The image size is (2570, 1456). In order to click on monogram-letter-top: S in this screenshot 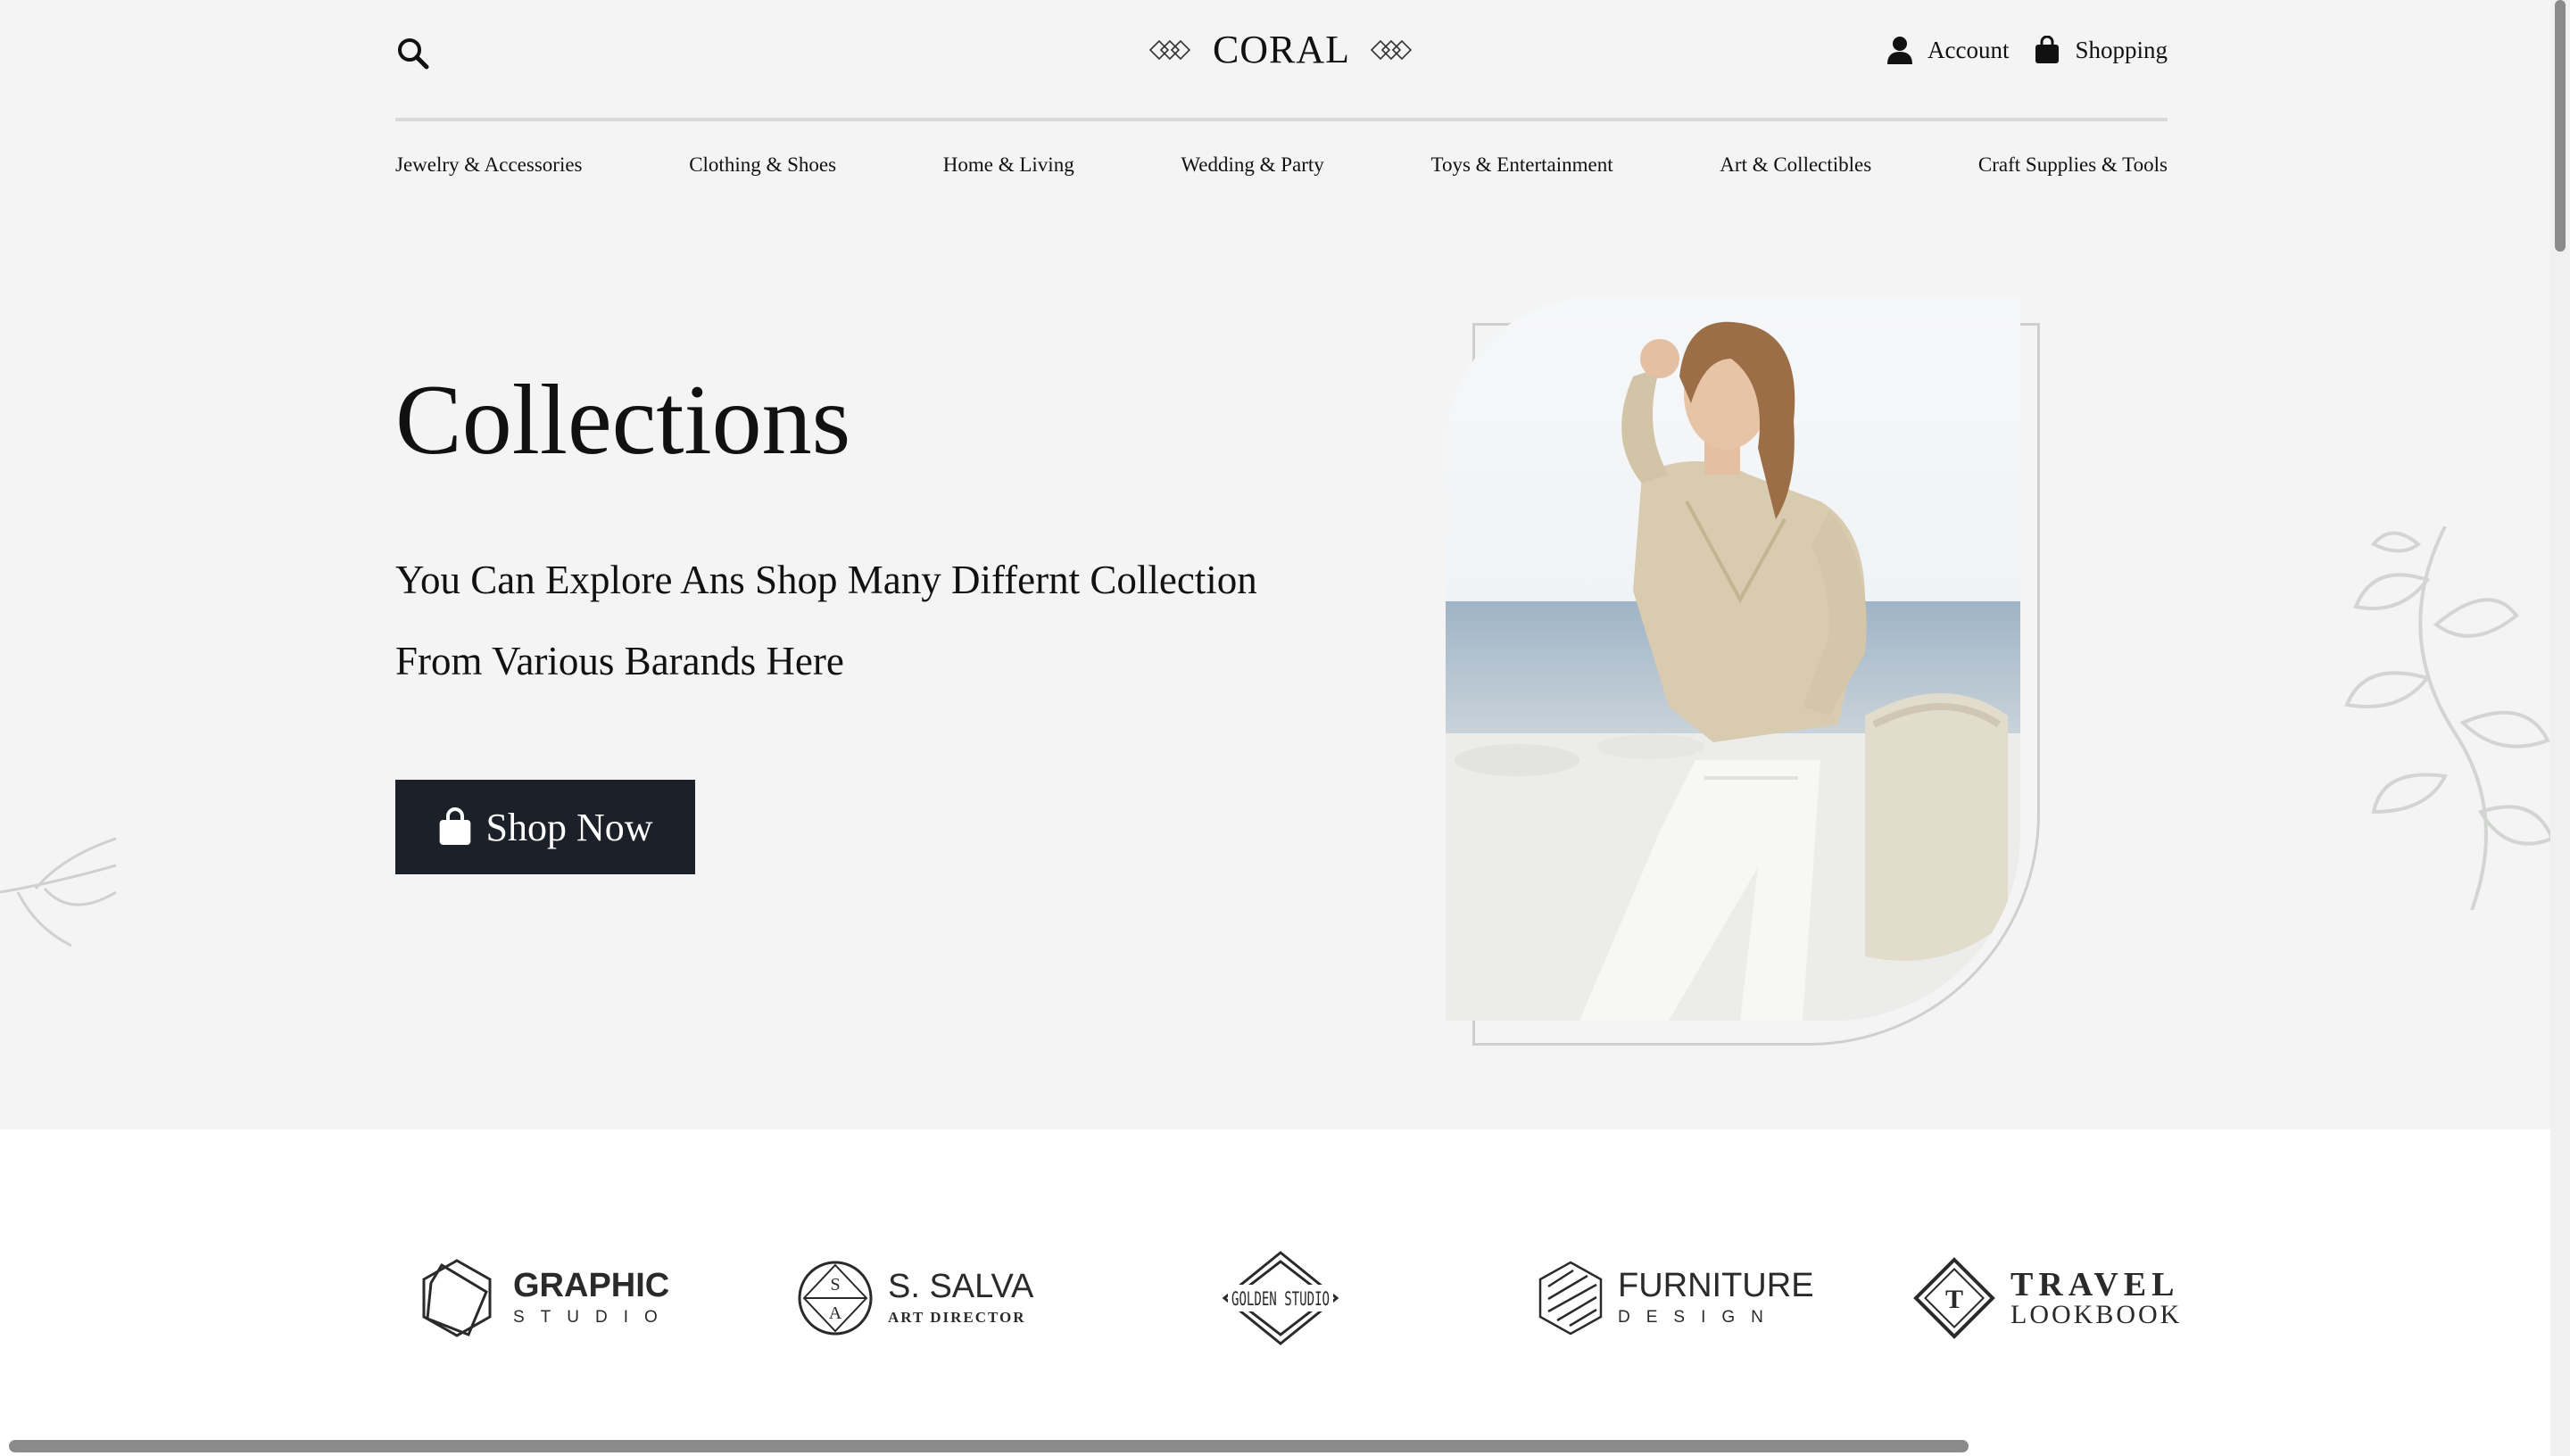, I will do `click(835, 1285)`.